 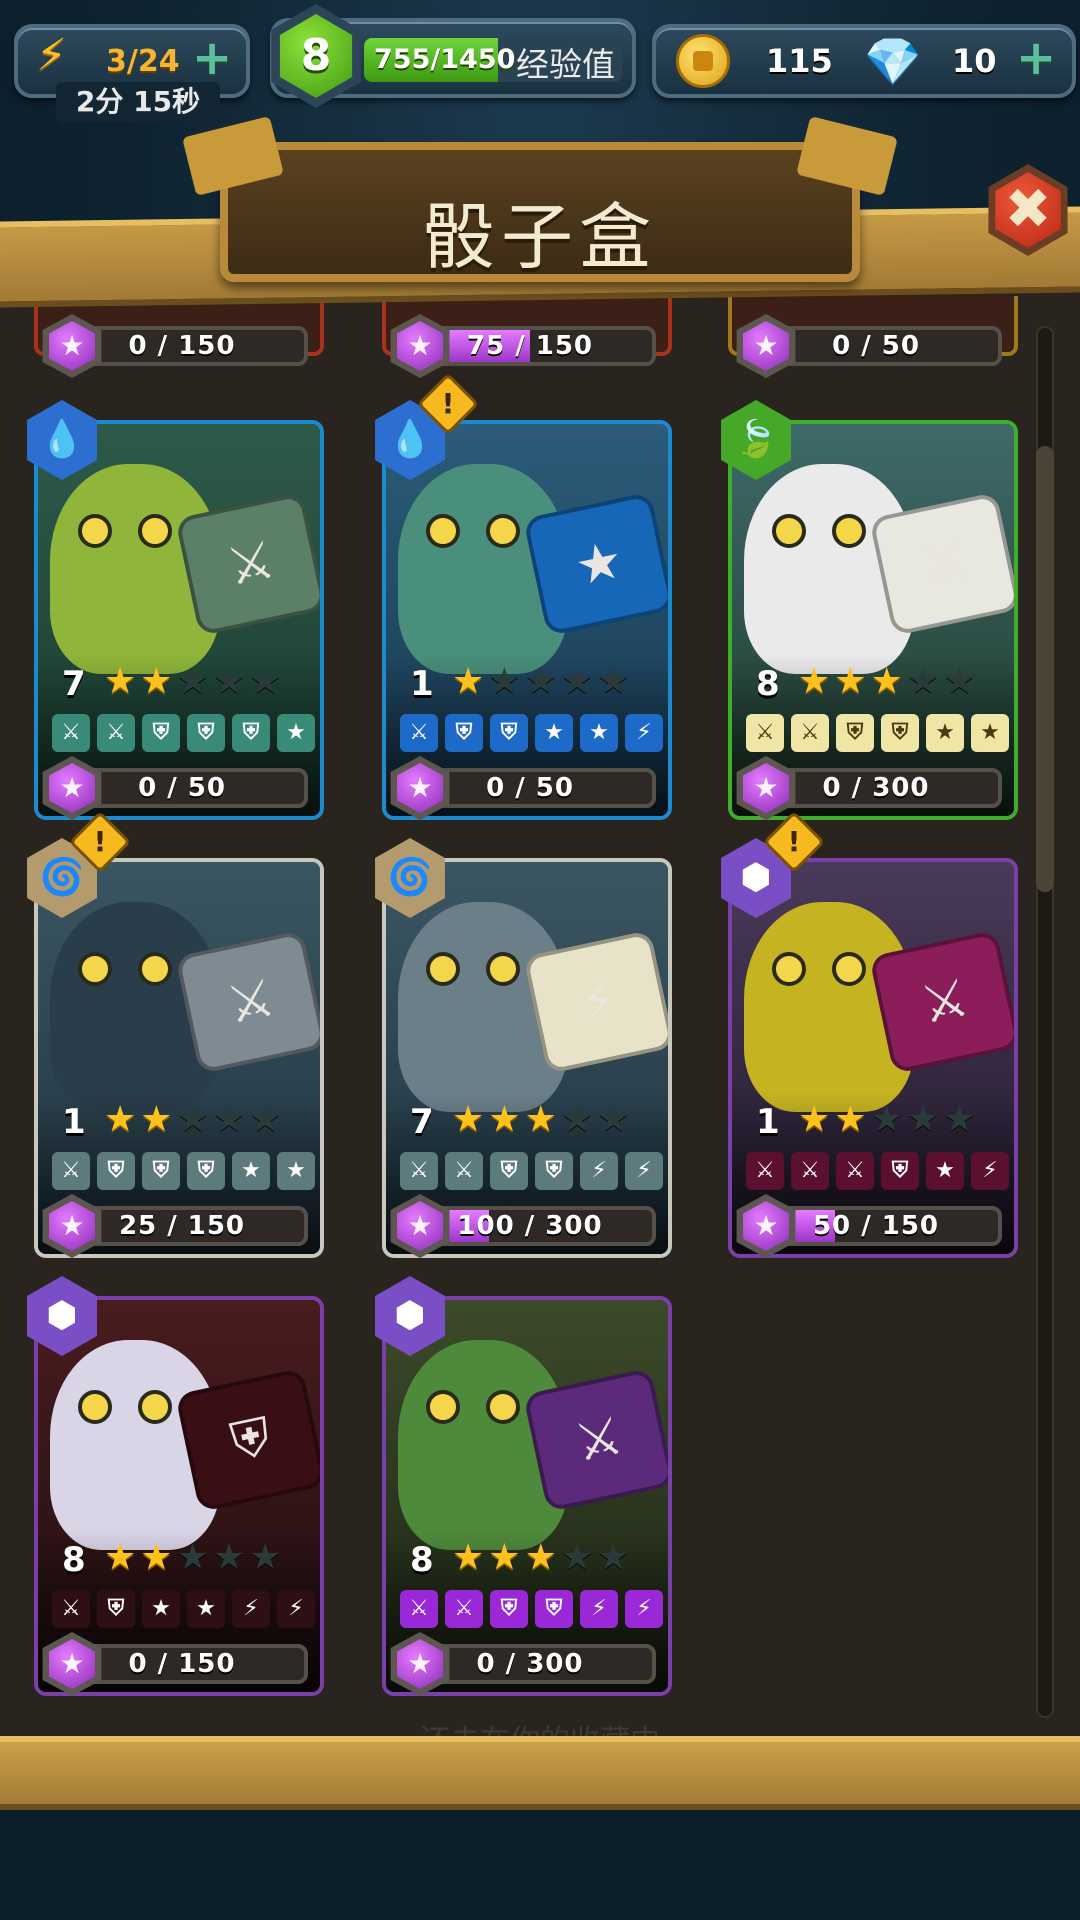 What do you see at coordinates (599, 1002) in the screenshot?
I see `dice-face-icon: ⚡` at bounding box center [599, 1002].